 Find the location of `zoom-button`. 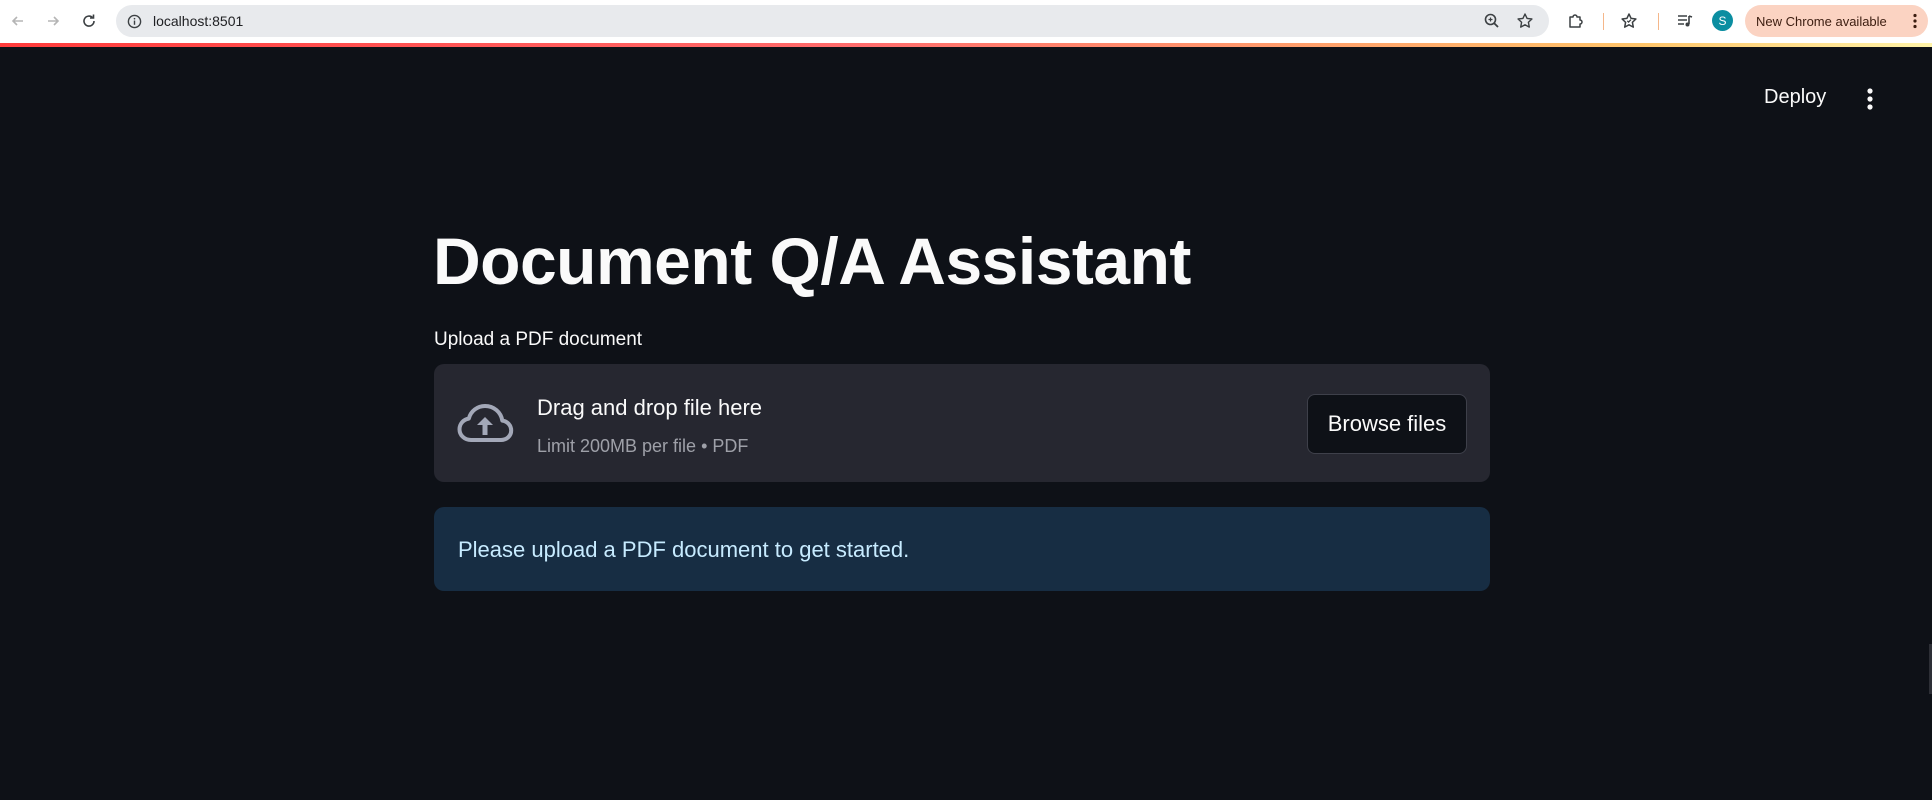

zoom-button is located at coordinates (1492, 21).